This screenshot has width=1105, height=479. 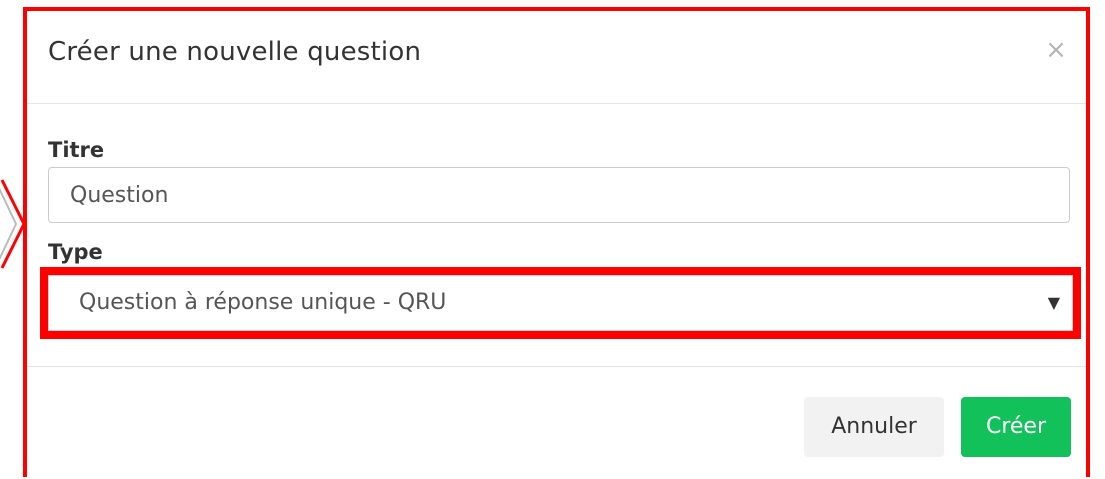 What do you see at coordinates (1056, 51) in the screenshot?
I see `close-icon: ×` at bounding box center [1056, 51].